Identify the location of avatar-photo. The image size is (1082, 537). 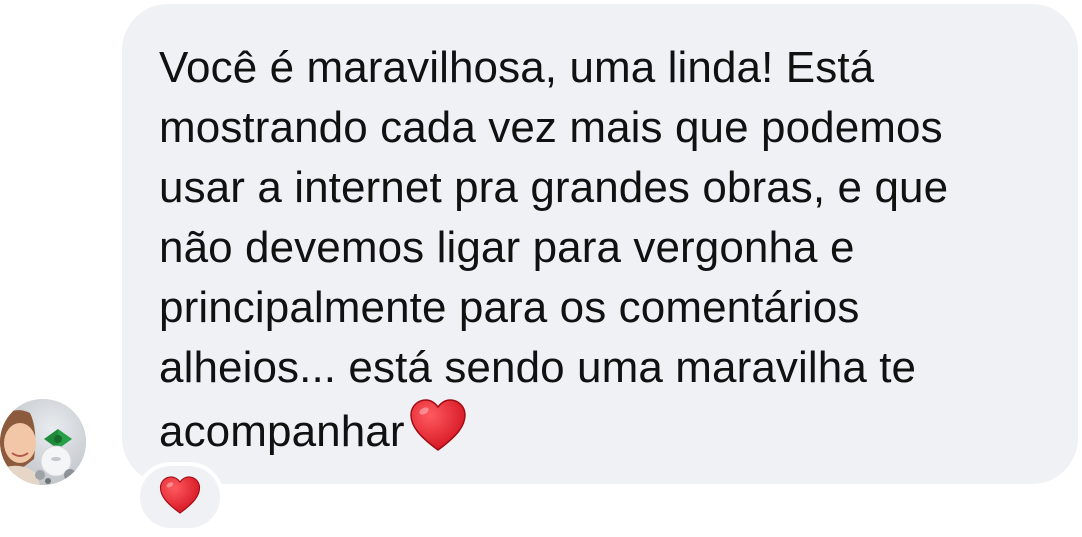
(43, 442).